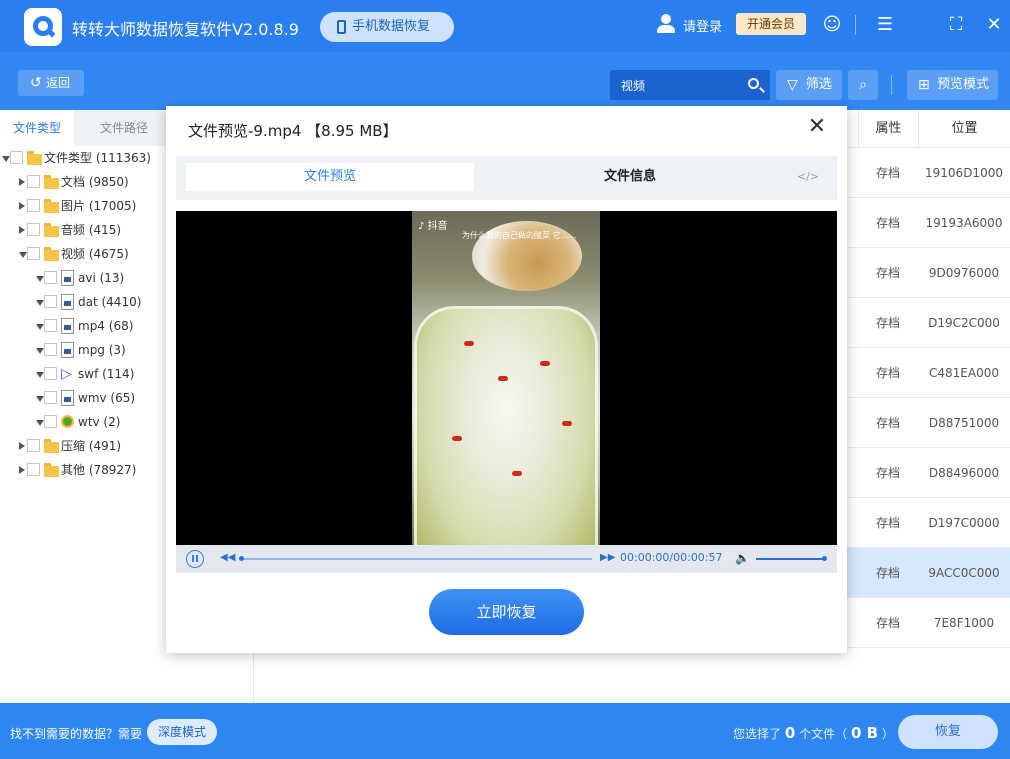  Describe the element at coordinates (964, 173) in the screenshot. I see `cell-location: 19106D1000` at that location.